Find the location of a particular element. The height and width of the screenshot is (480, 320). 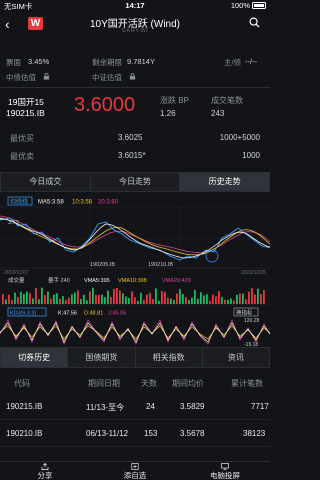

cell-code: 190215.IB is located at coordinates (24, 406).